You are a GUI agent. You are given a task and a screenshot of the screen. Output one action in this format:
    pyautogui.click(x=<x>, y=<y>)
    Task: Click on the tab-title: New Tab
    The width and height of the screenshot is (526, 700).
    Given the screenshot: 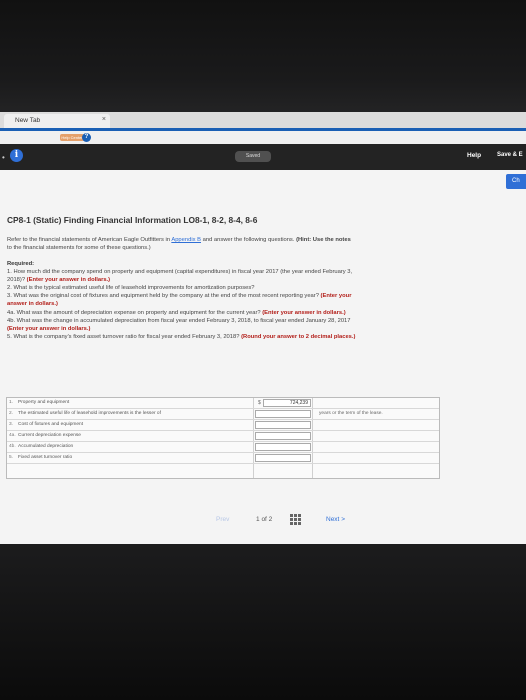 What is the action you would take?
    pyautogui.click(x=28, y=120)
    